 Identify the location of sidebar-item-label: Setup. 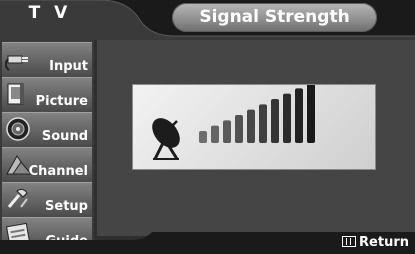
(66, 206).